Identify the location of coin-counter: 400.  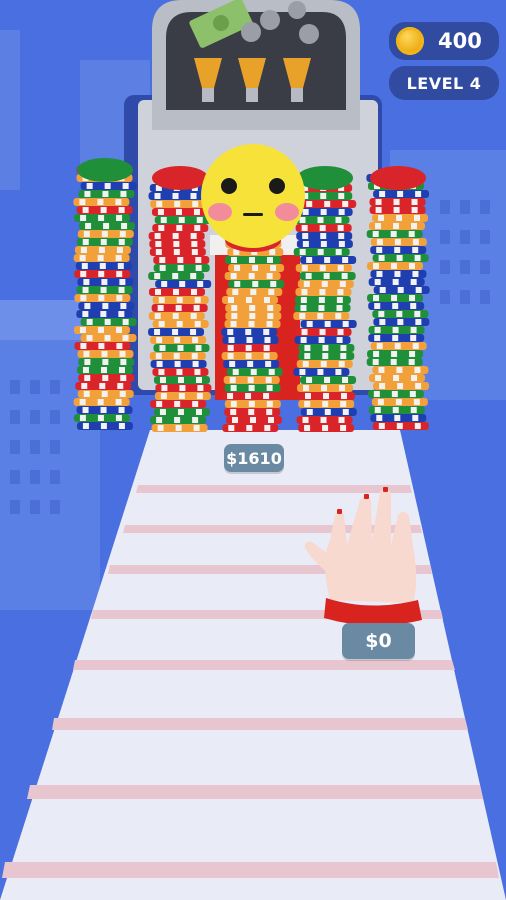
(444, 41).